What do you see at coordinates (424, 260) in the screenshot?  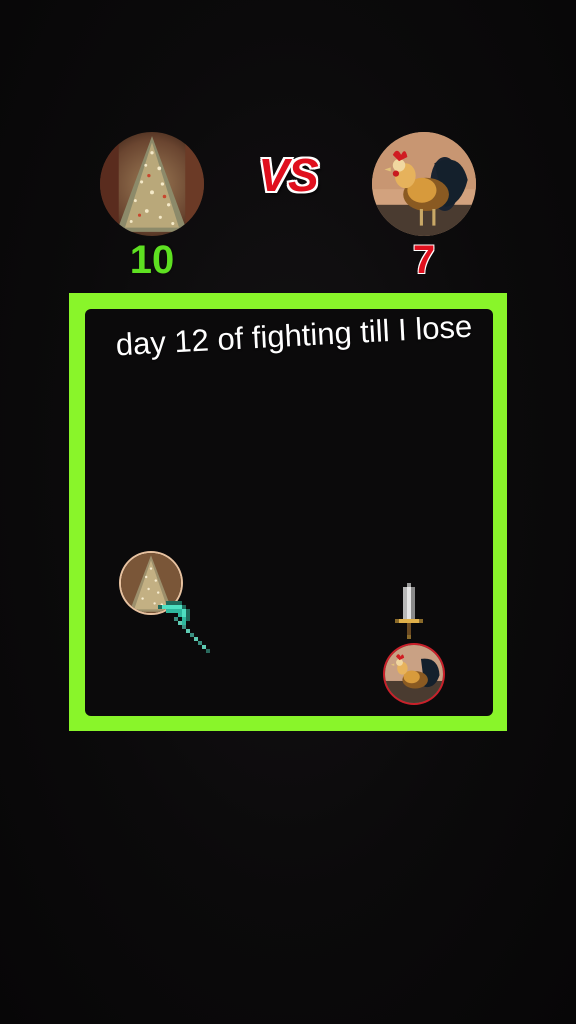 I see `player2-score: 7` at bounding box center [424, 260].